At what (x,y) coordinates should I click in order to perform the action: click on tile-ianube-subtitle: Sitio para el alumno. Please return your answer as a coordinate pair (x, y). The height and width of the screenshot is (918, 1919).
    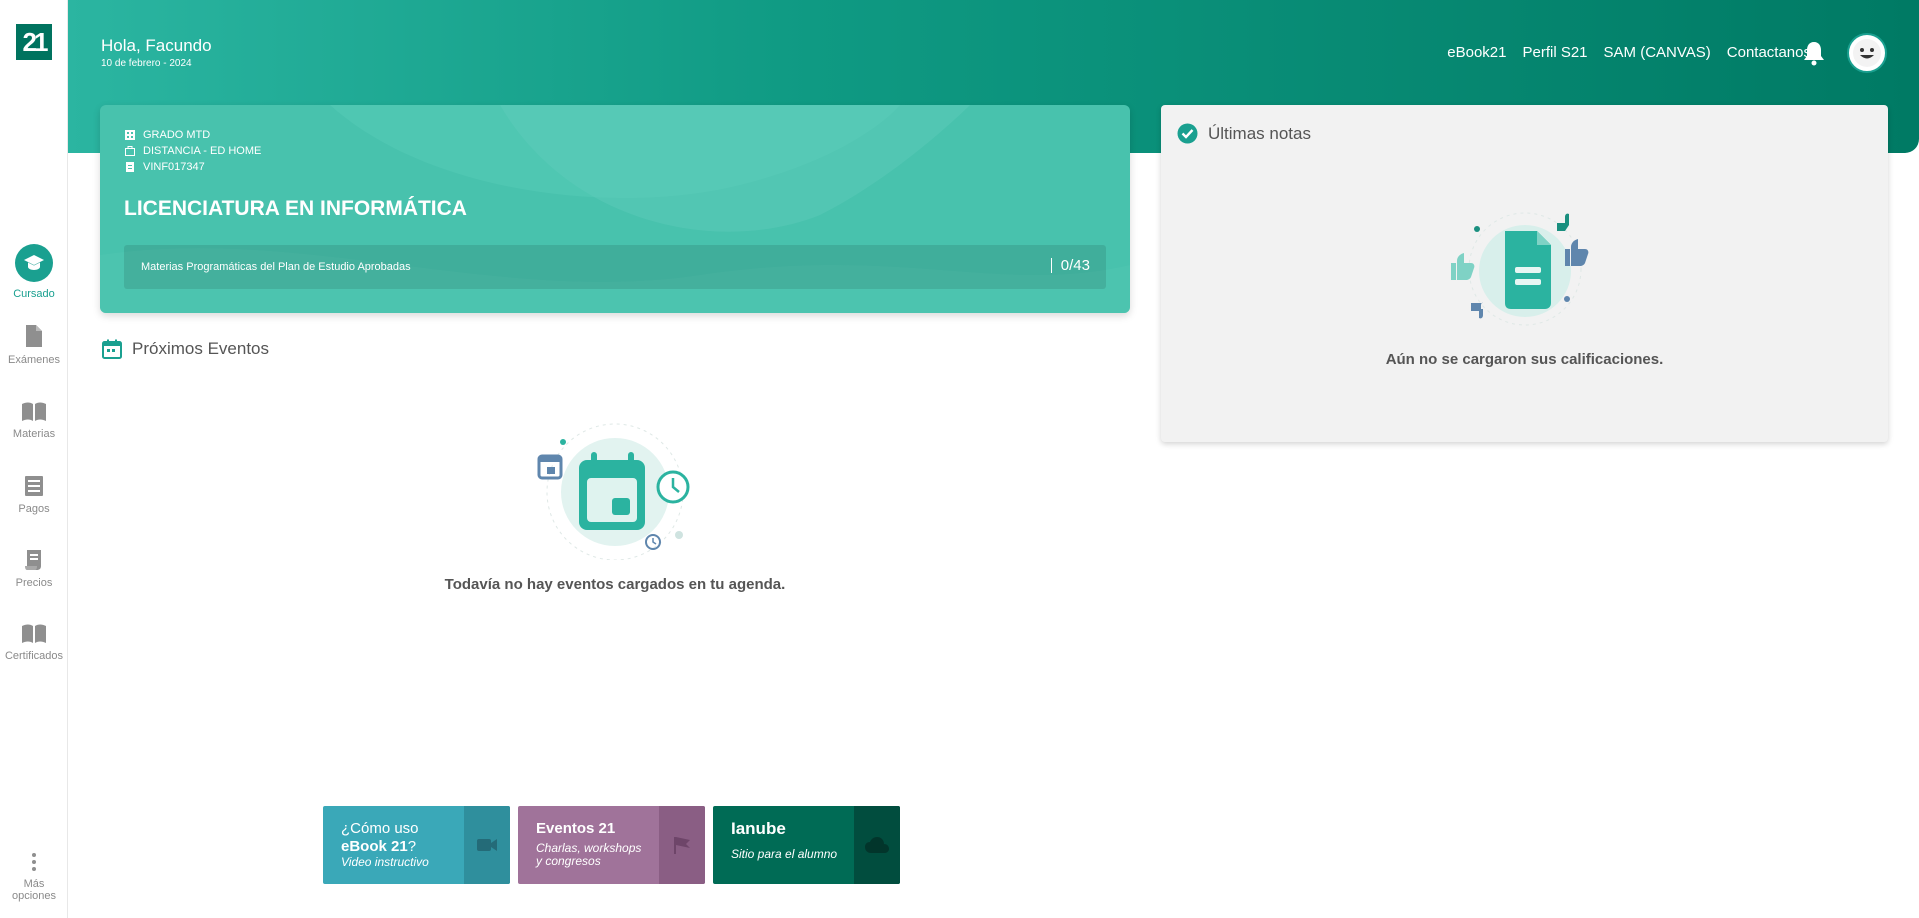
    Looking at the image, I should click on (784, 854).